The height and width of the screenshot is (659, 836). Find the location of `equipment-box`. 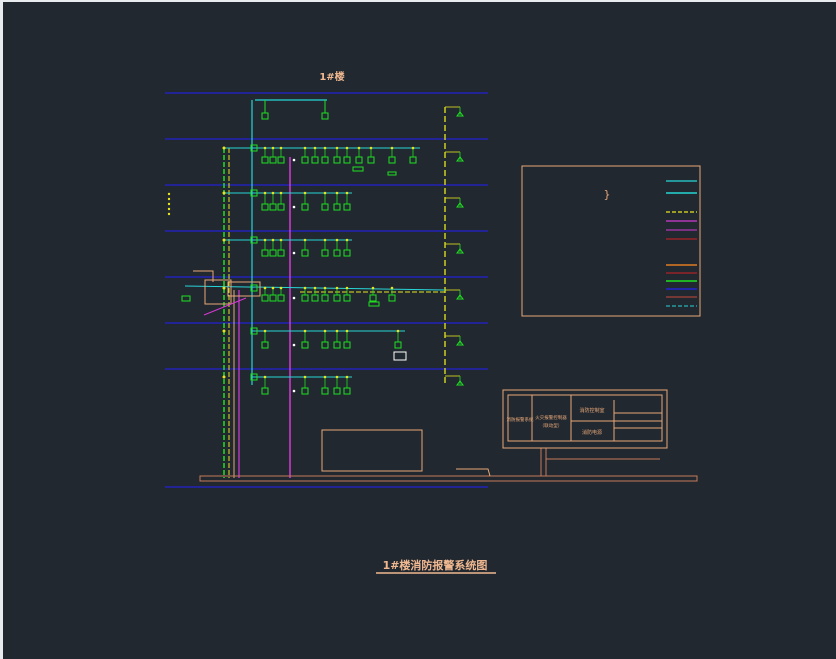

equipment-box is located at coordinates (372, 450).